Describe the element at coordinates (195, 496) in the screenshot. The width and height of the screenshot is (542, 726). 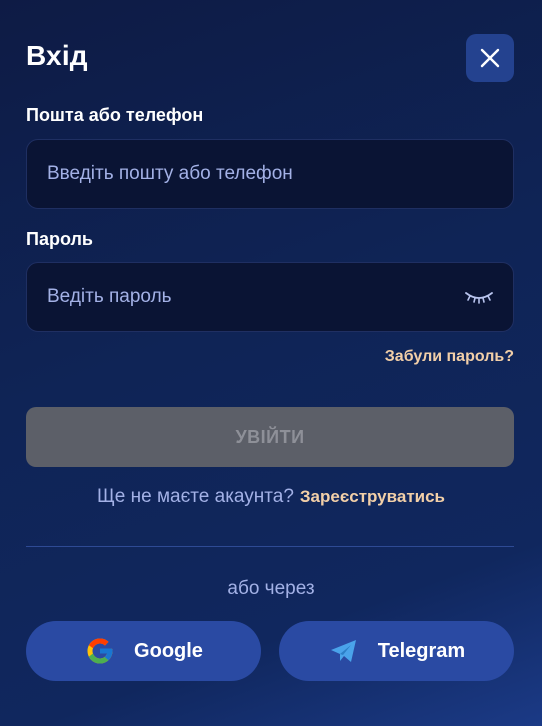
I see `register-prompt: Ще не маєте акаунта?` at that location.